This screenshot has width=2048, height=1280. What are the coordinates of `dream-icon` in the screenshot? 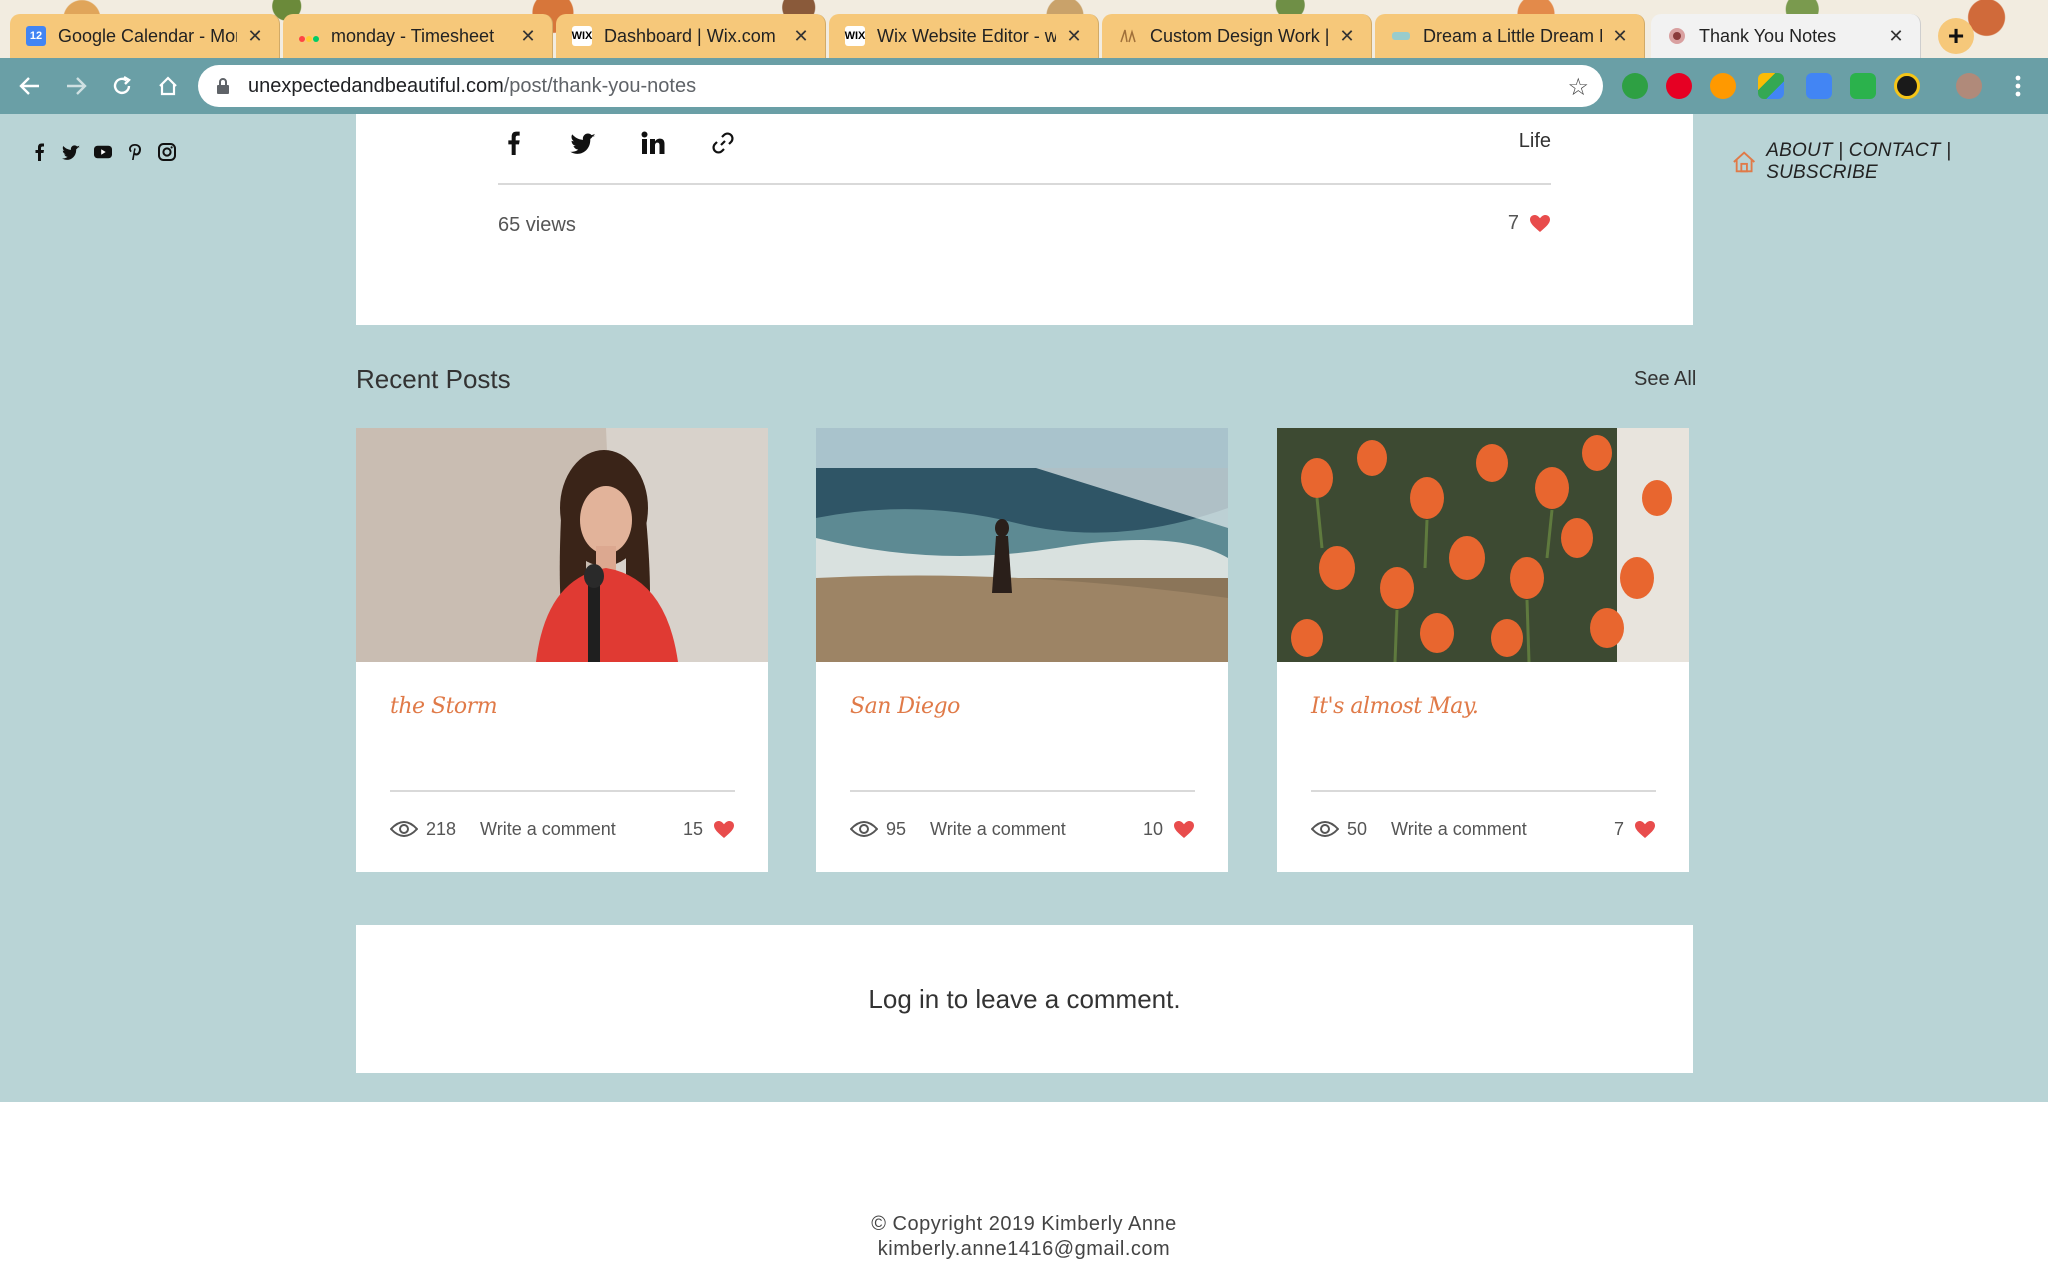 It's located at (1401, 36).